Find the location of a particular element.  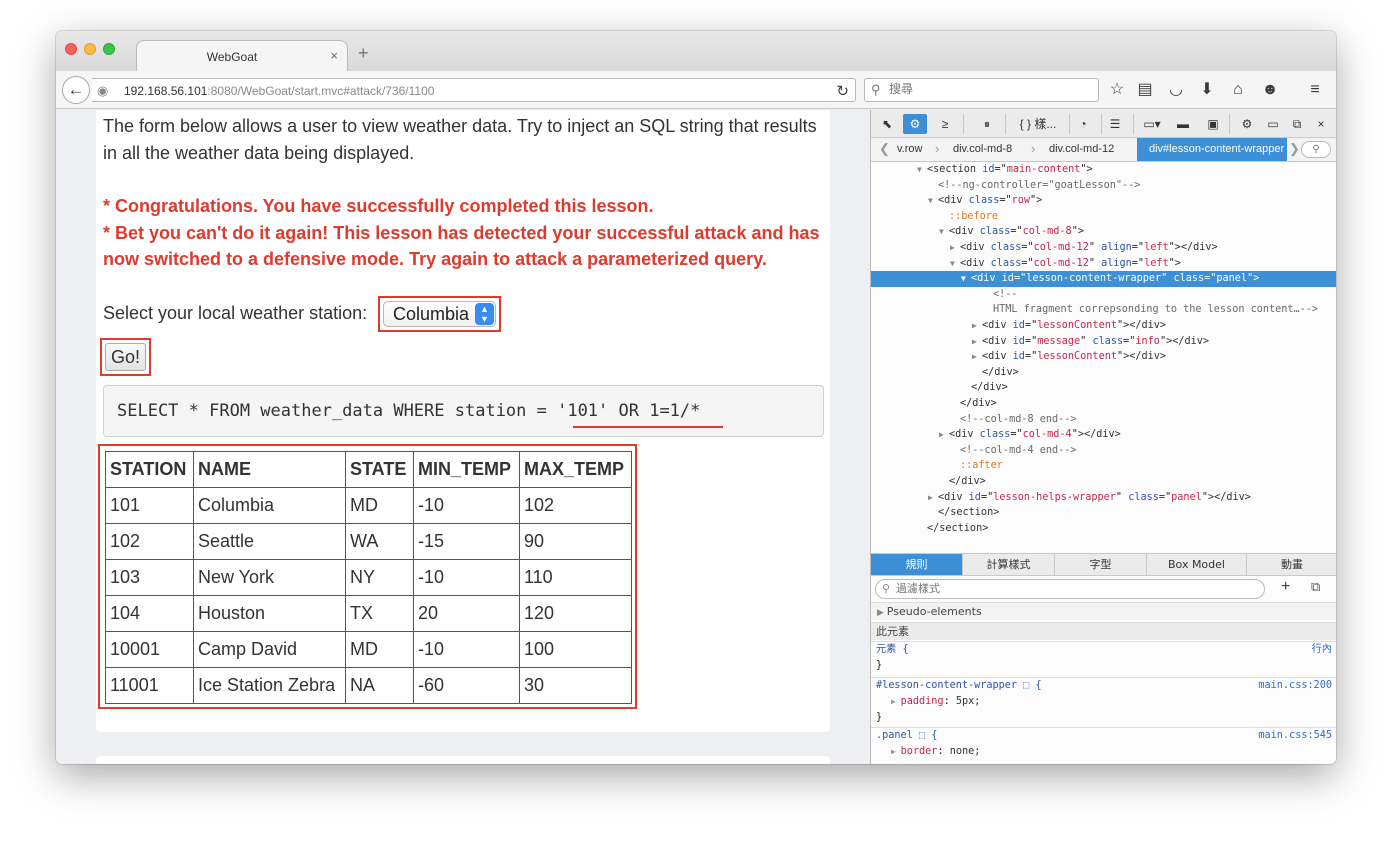

search-input is located at coordinates (989, 89).